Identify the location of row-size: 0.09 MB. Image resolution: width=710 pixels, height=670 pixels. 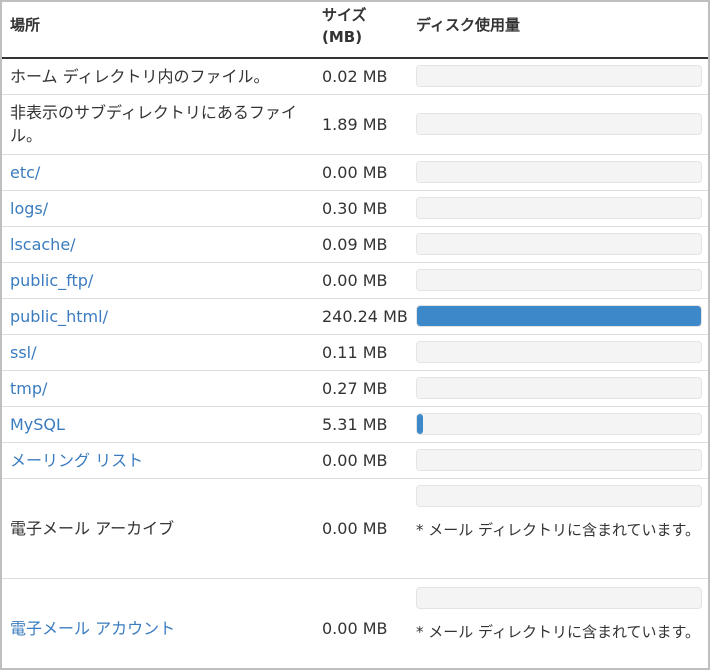
(361, 244).